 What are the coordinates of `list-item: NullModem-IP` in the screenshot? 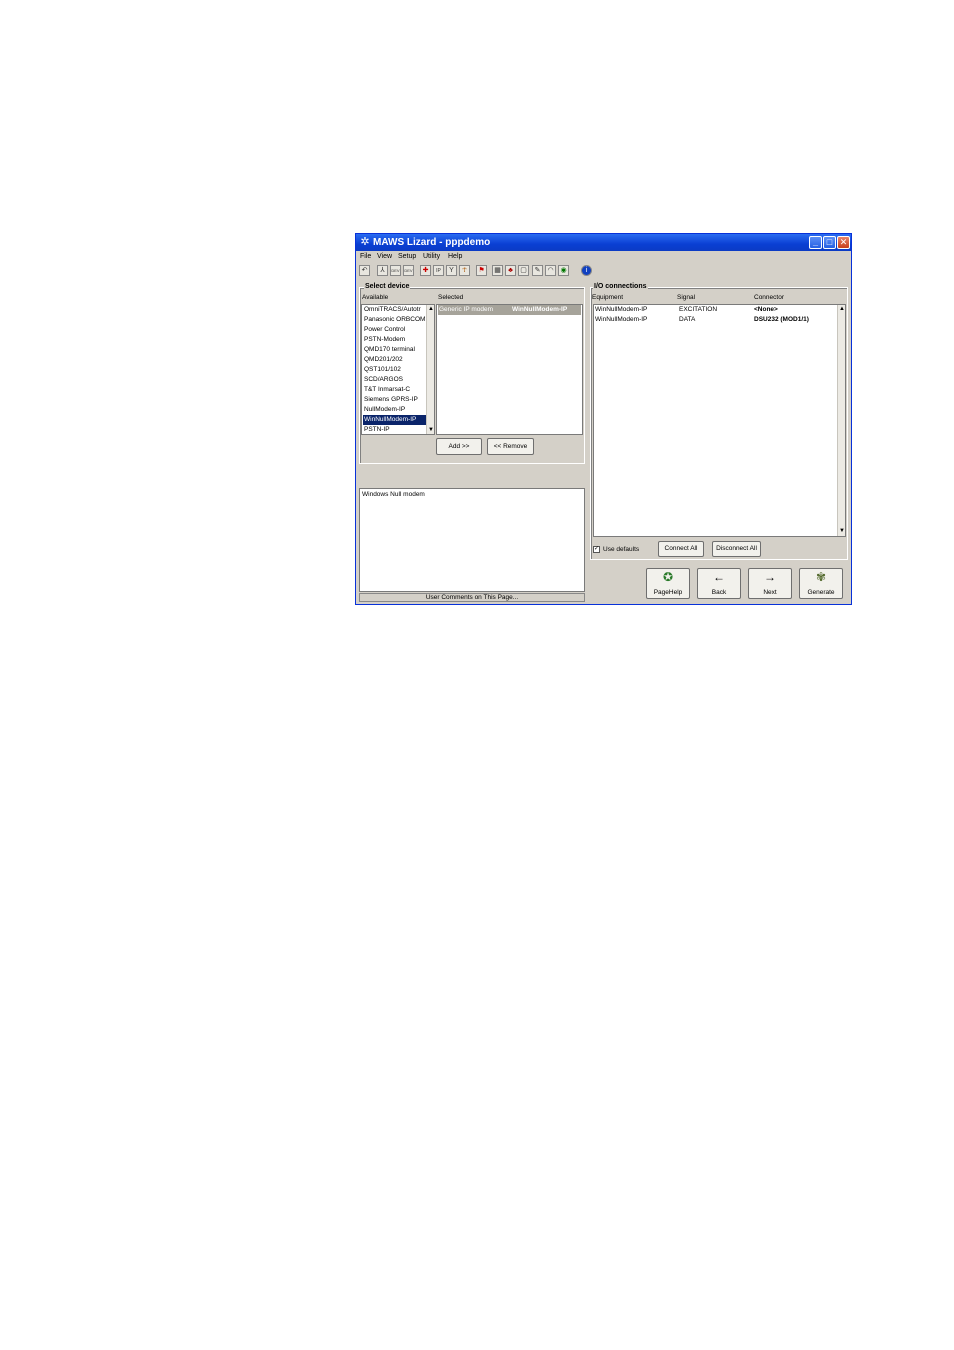 It's located at (394, 410).